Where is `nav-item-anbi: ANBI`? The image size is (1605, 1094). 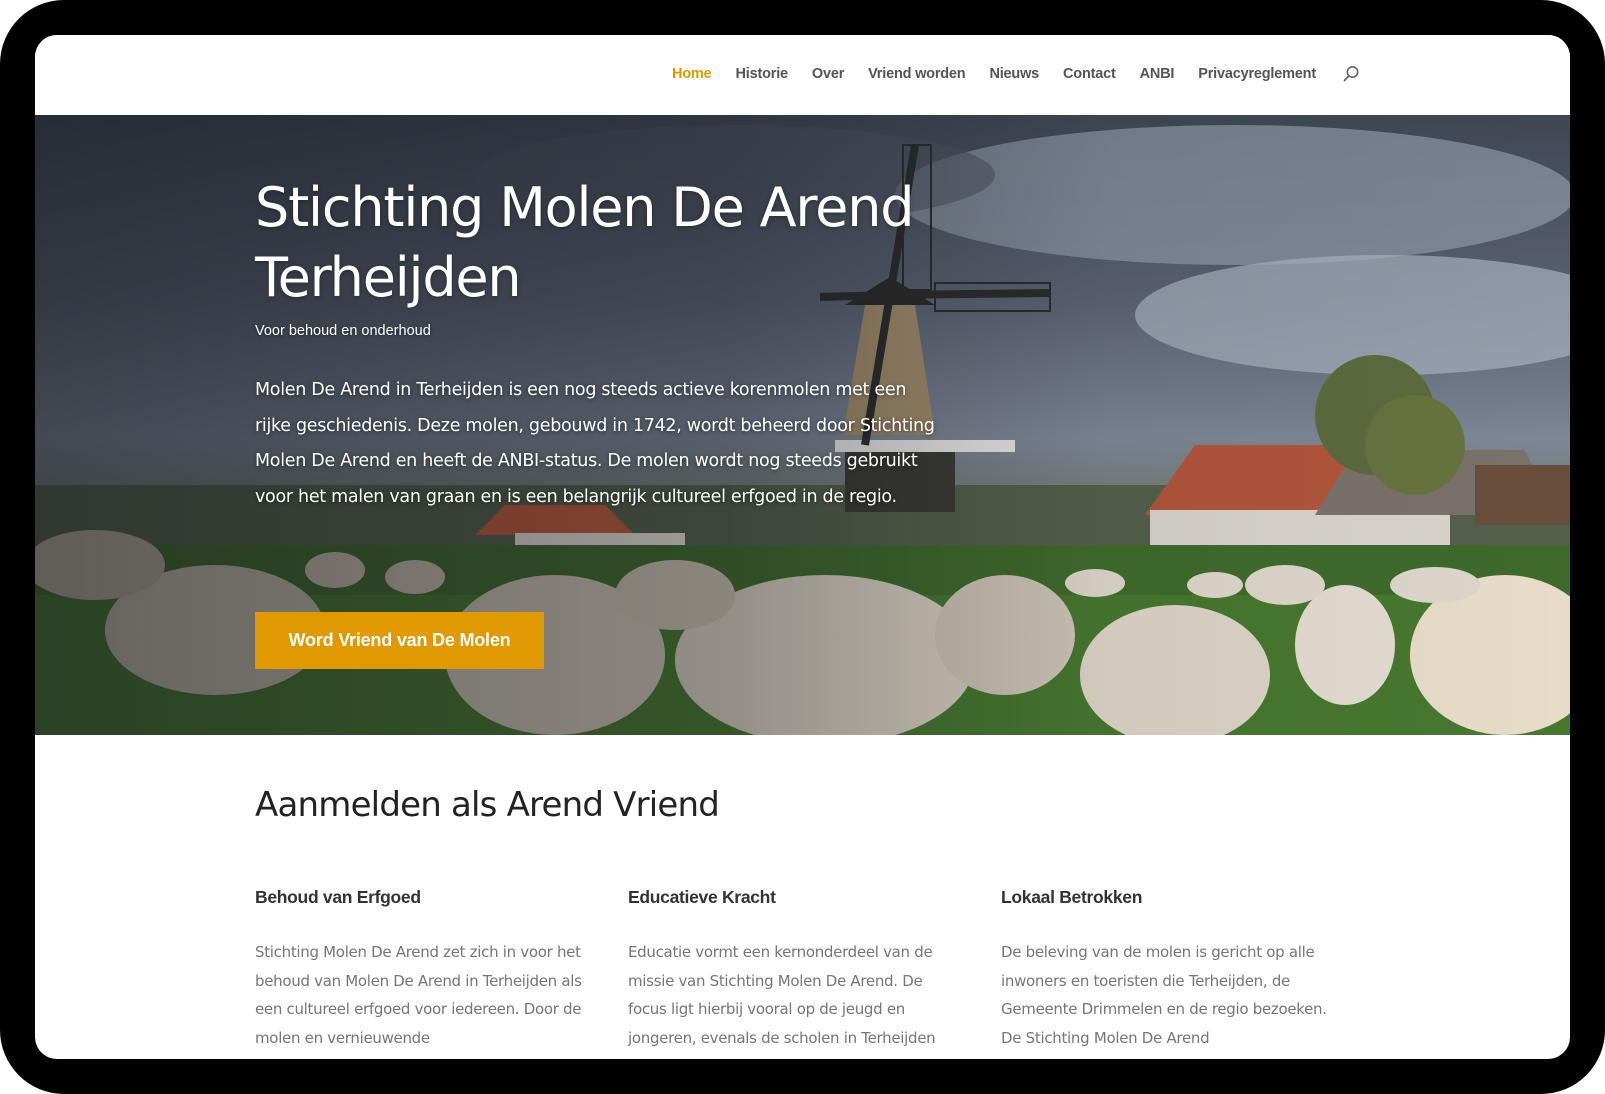 nav-item-anbi: ANBI is located at coordinates (1157, 74).